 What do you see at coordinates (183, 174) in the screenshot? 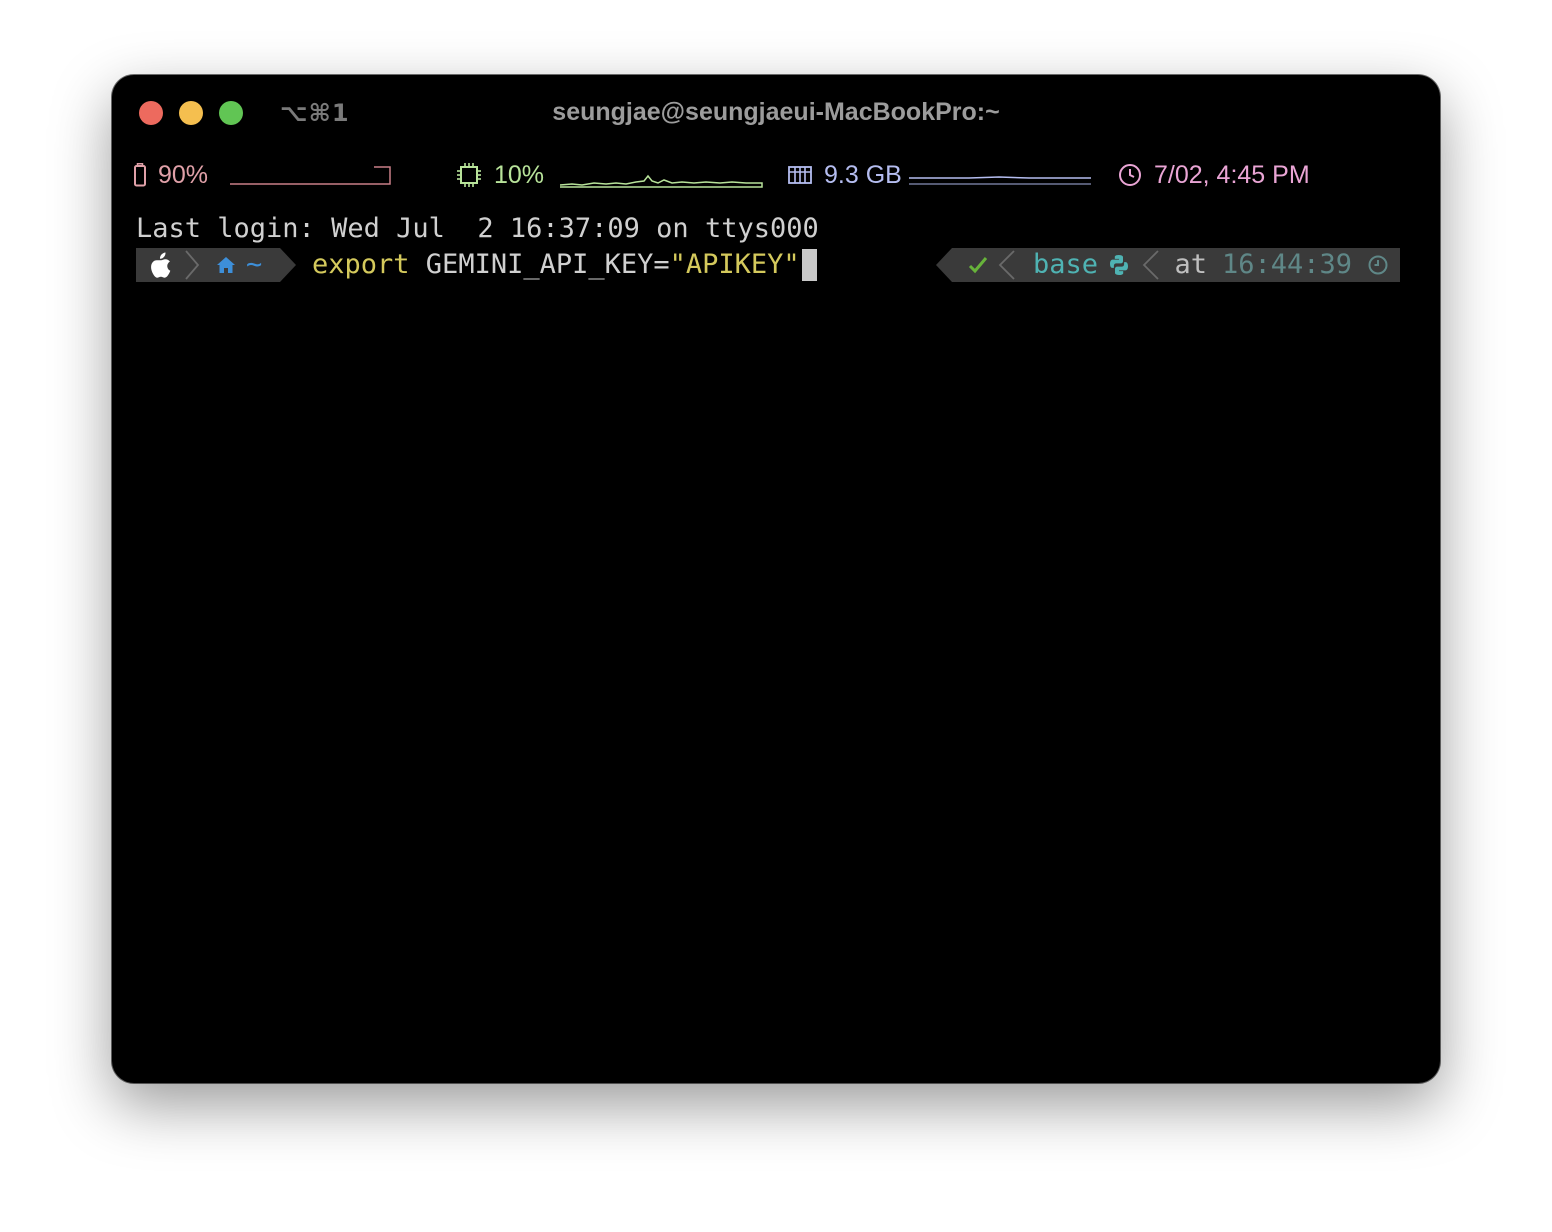
I see `battery-value: 90%` at bounding box center [183, 174].